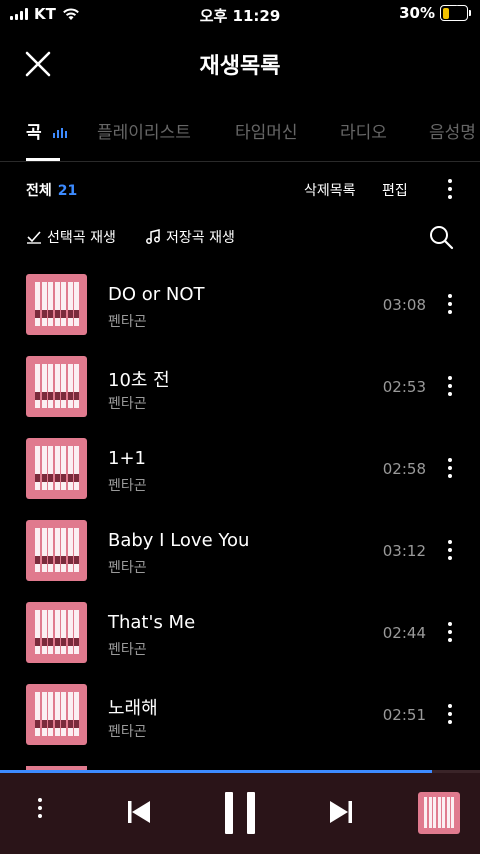  I want to click on next-icon, so click(341, 812).